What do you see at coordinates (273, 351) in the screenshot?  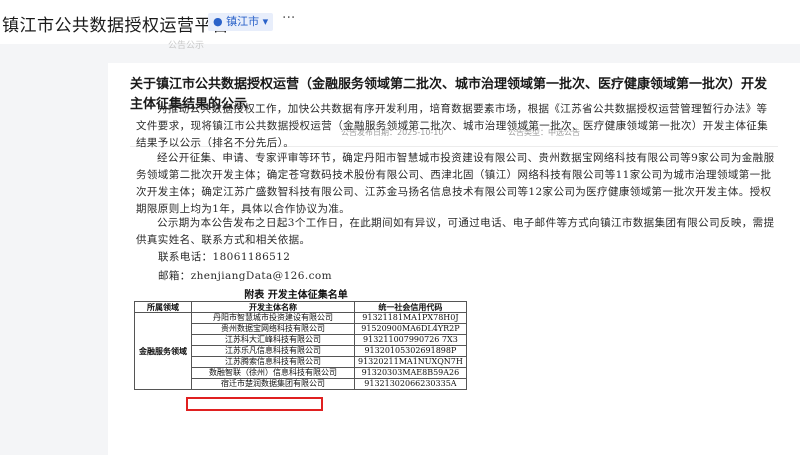 I see `company-name: 江苏乐凡信息科技有限公司` at bounding box center [273, 351].